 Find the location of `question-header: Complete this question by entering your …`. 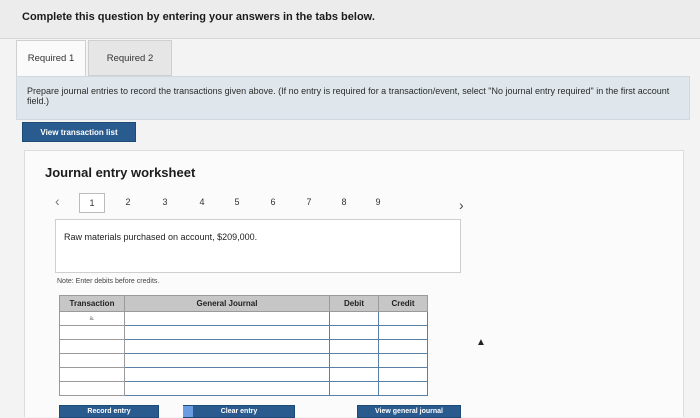

question-header: Complete this question by entering your … is located at coordinates (350, 19).